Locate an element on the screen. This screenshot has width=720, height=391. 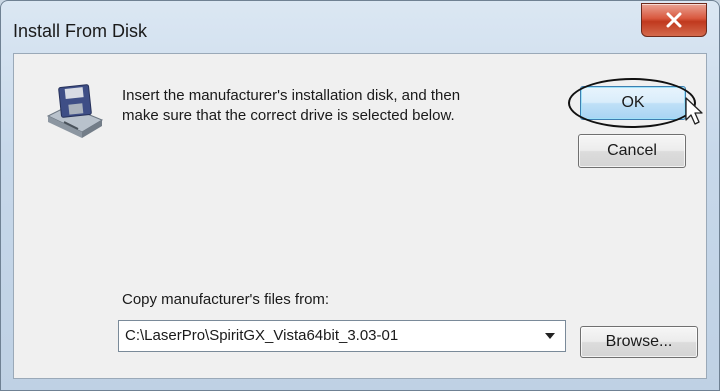
copy-from-combobox: C:\LaserPro\SpiritGX_Vista64bit_3.03-01 is located at coordinates (342, 336).